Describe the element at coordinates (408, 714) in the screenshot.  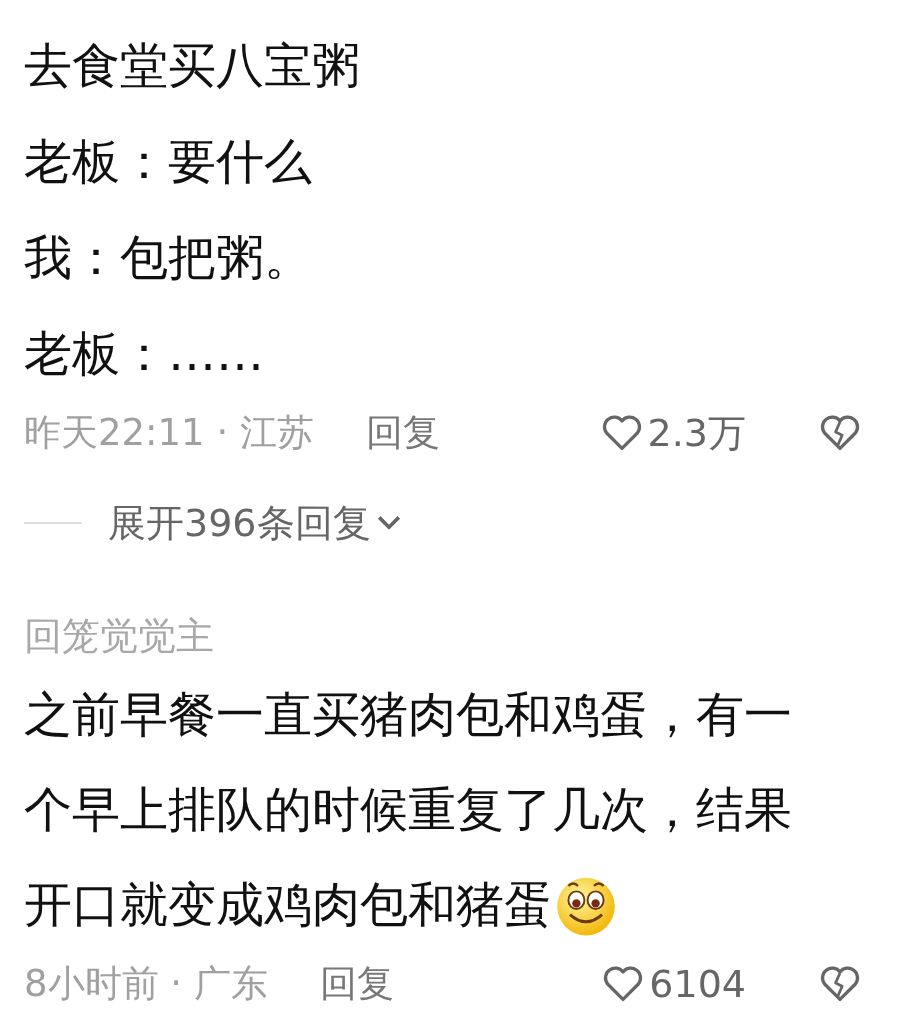
I see `comment-text: 之前早餐一直买猪肉包和鸡蛋，有一` at that location.